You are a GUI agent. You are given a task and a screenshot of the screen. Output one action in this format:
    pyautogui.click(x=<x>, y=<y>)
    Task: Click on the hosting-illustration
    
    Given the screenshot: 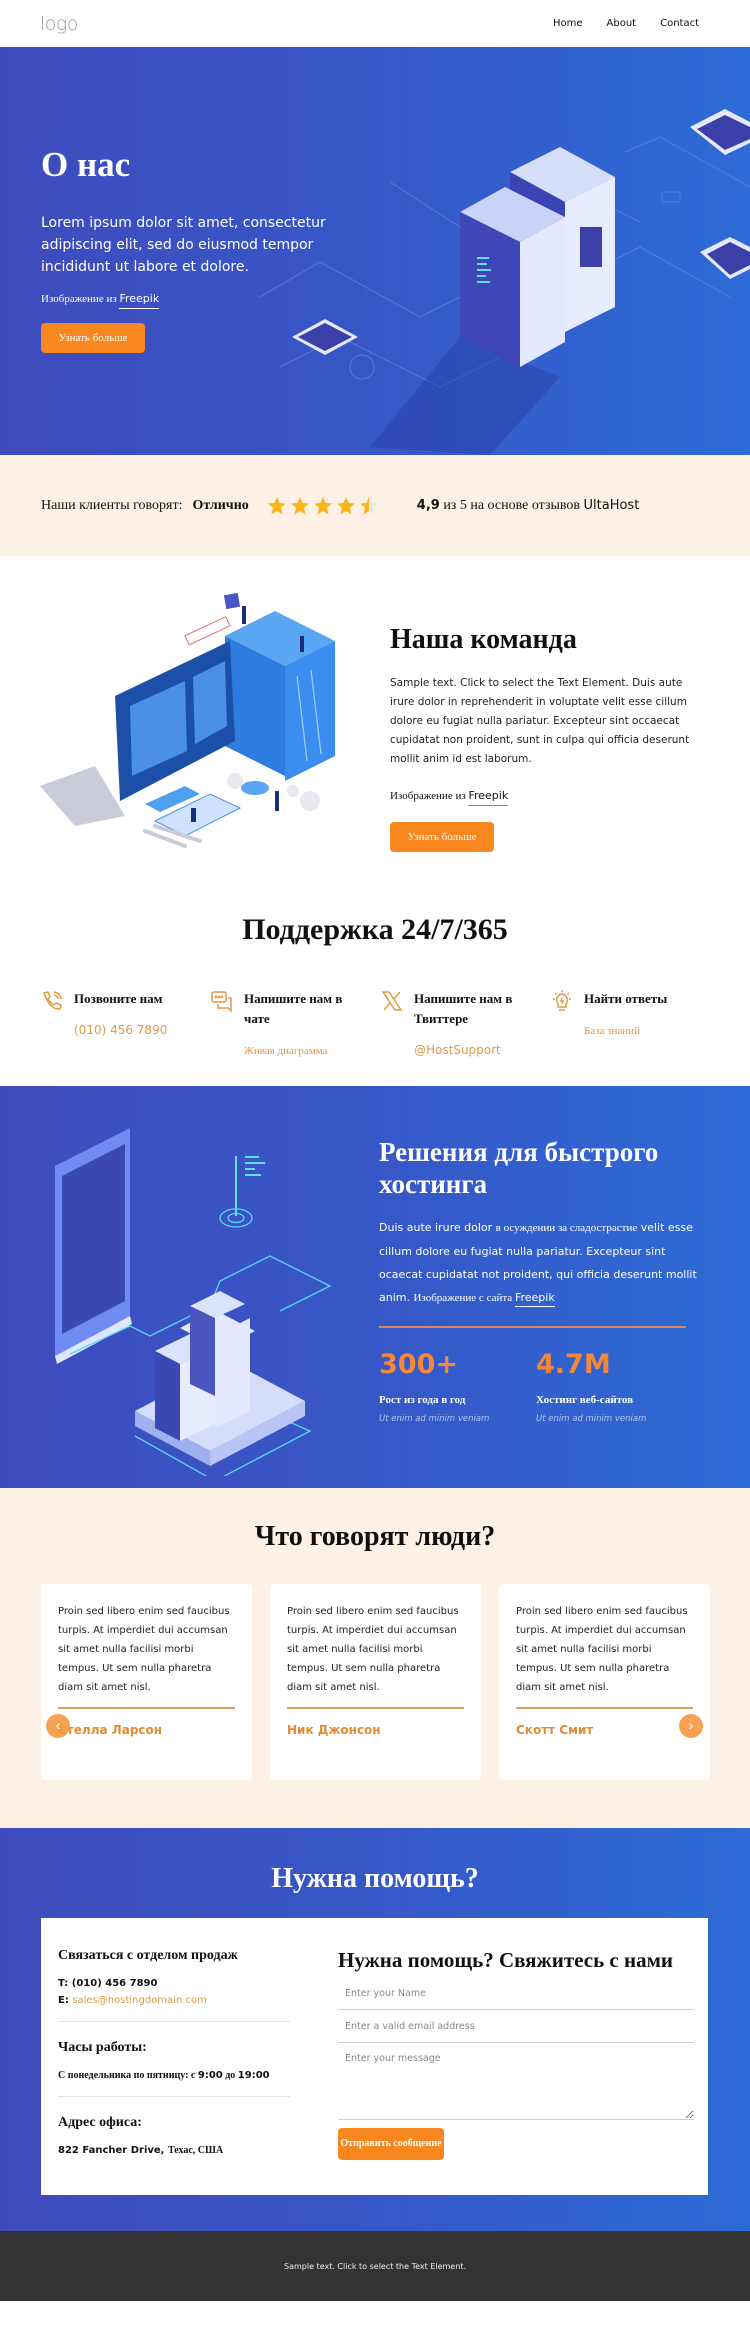 What is the action you would take?
    pyautogui.click(x=193, y=1302)
    